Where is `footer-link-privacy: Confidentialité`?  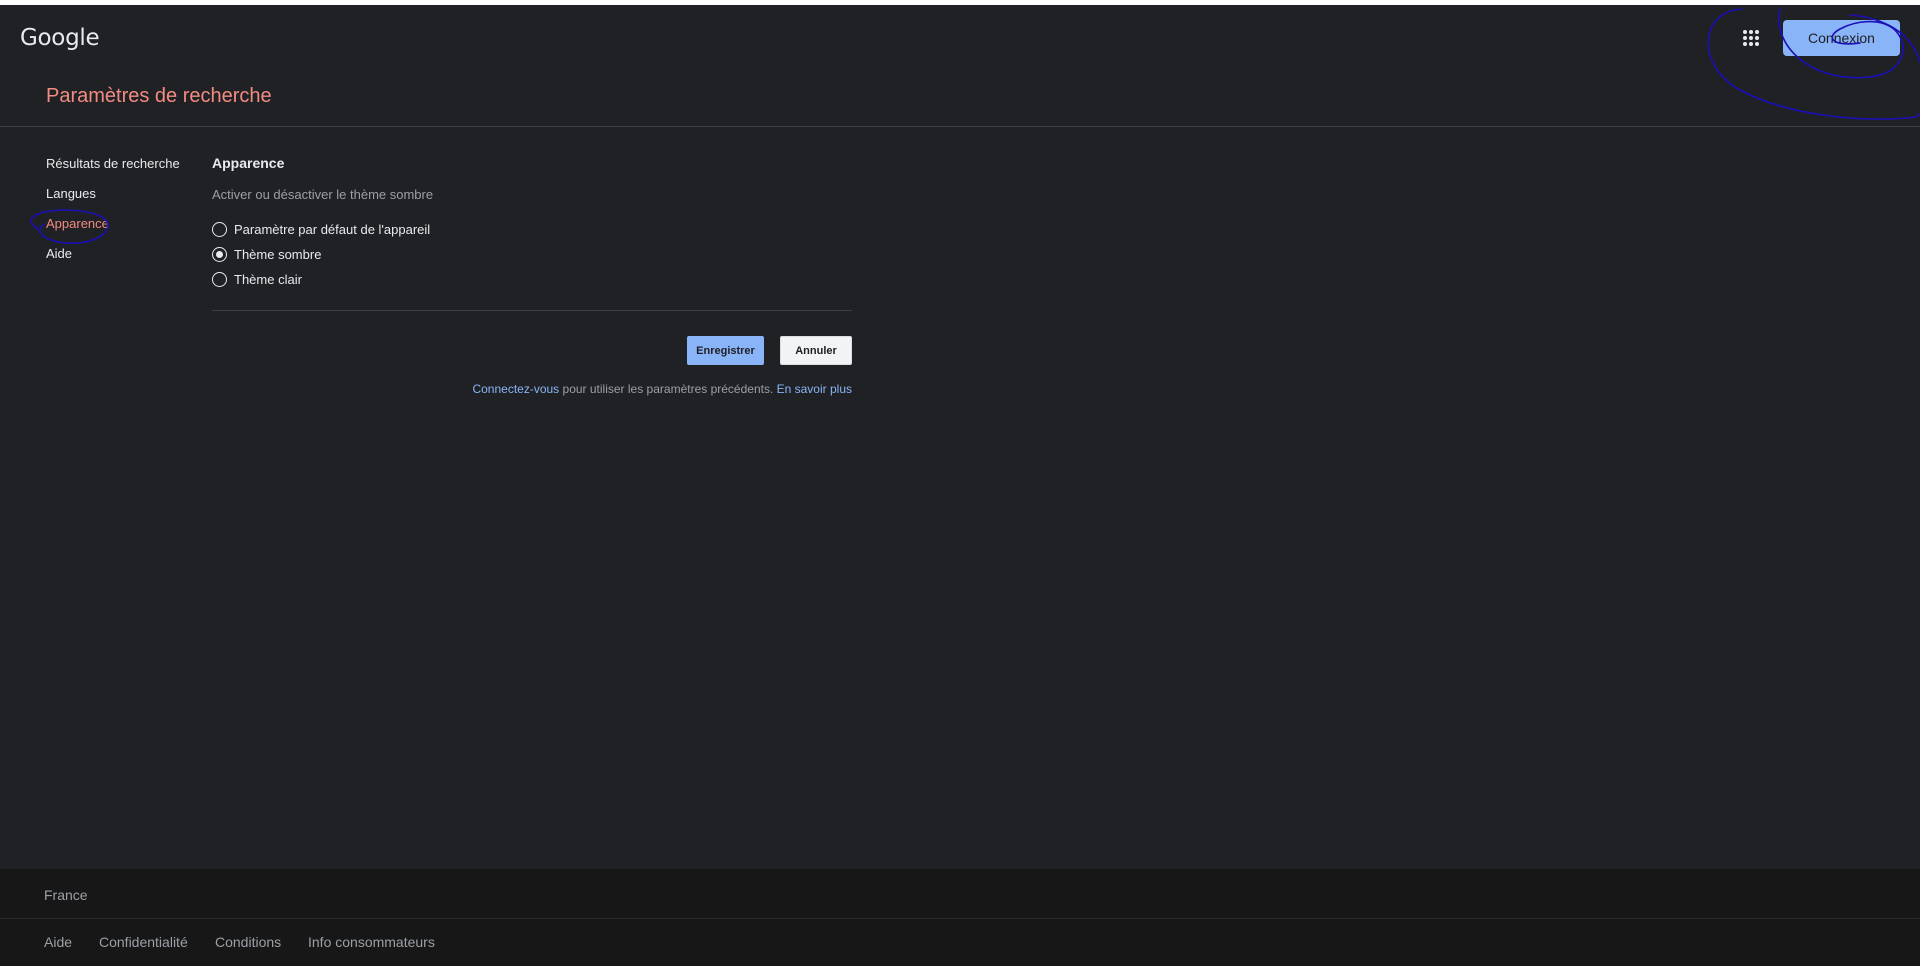 footer-link-privacy: Confidentialité is located at coordinates (143, 942).